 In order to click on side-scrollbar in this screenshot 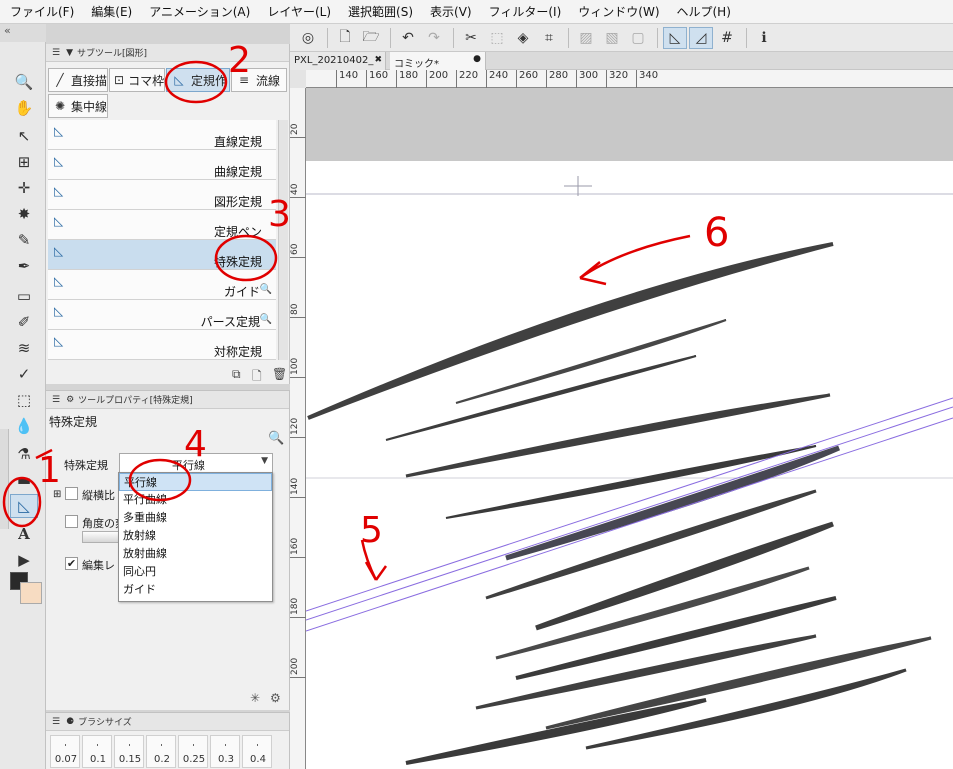, I will do `click(4, 479)`.